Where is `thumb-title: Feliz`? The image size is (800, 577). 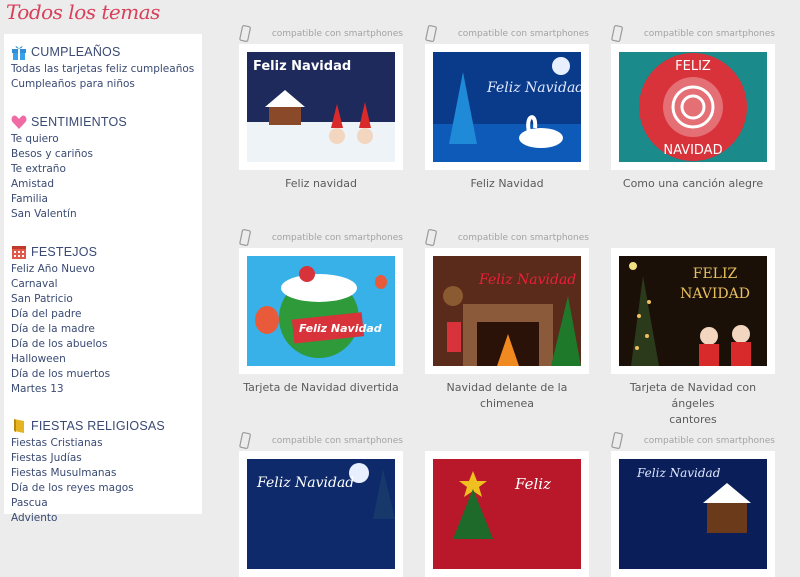
thumb-title: Feliz is located at coordinates (532, 484).